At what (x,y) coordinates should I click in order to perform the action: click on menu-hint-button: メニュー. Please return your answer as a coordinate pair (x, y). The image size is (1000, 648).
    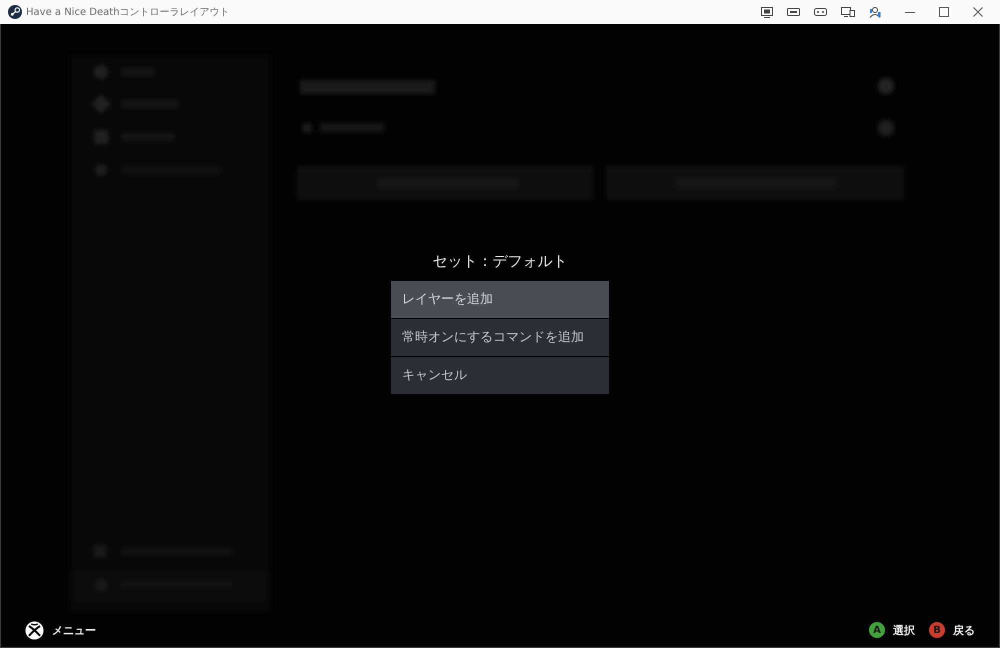
    Looking at the image, I should click on (60, 630).